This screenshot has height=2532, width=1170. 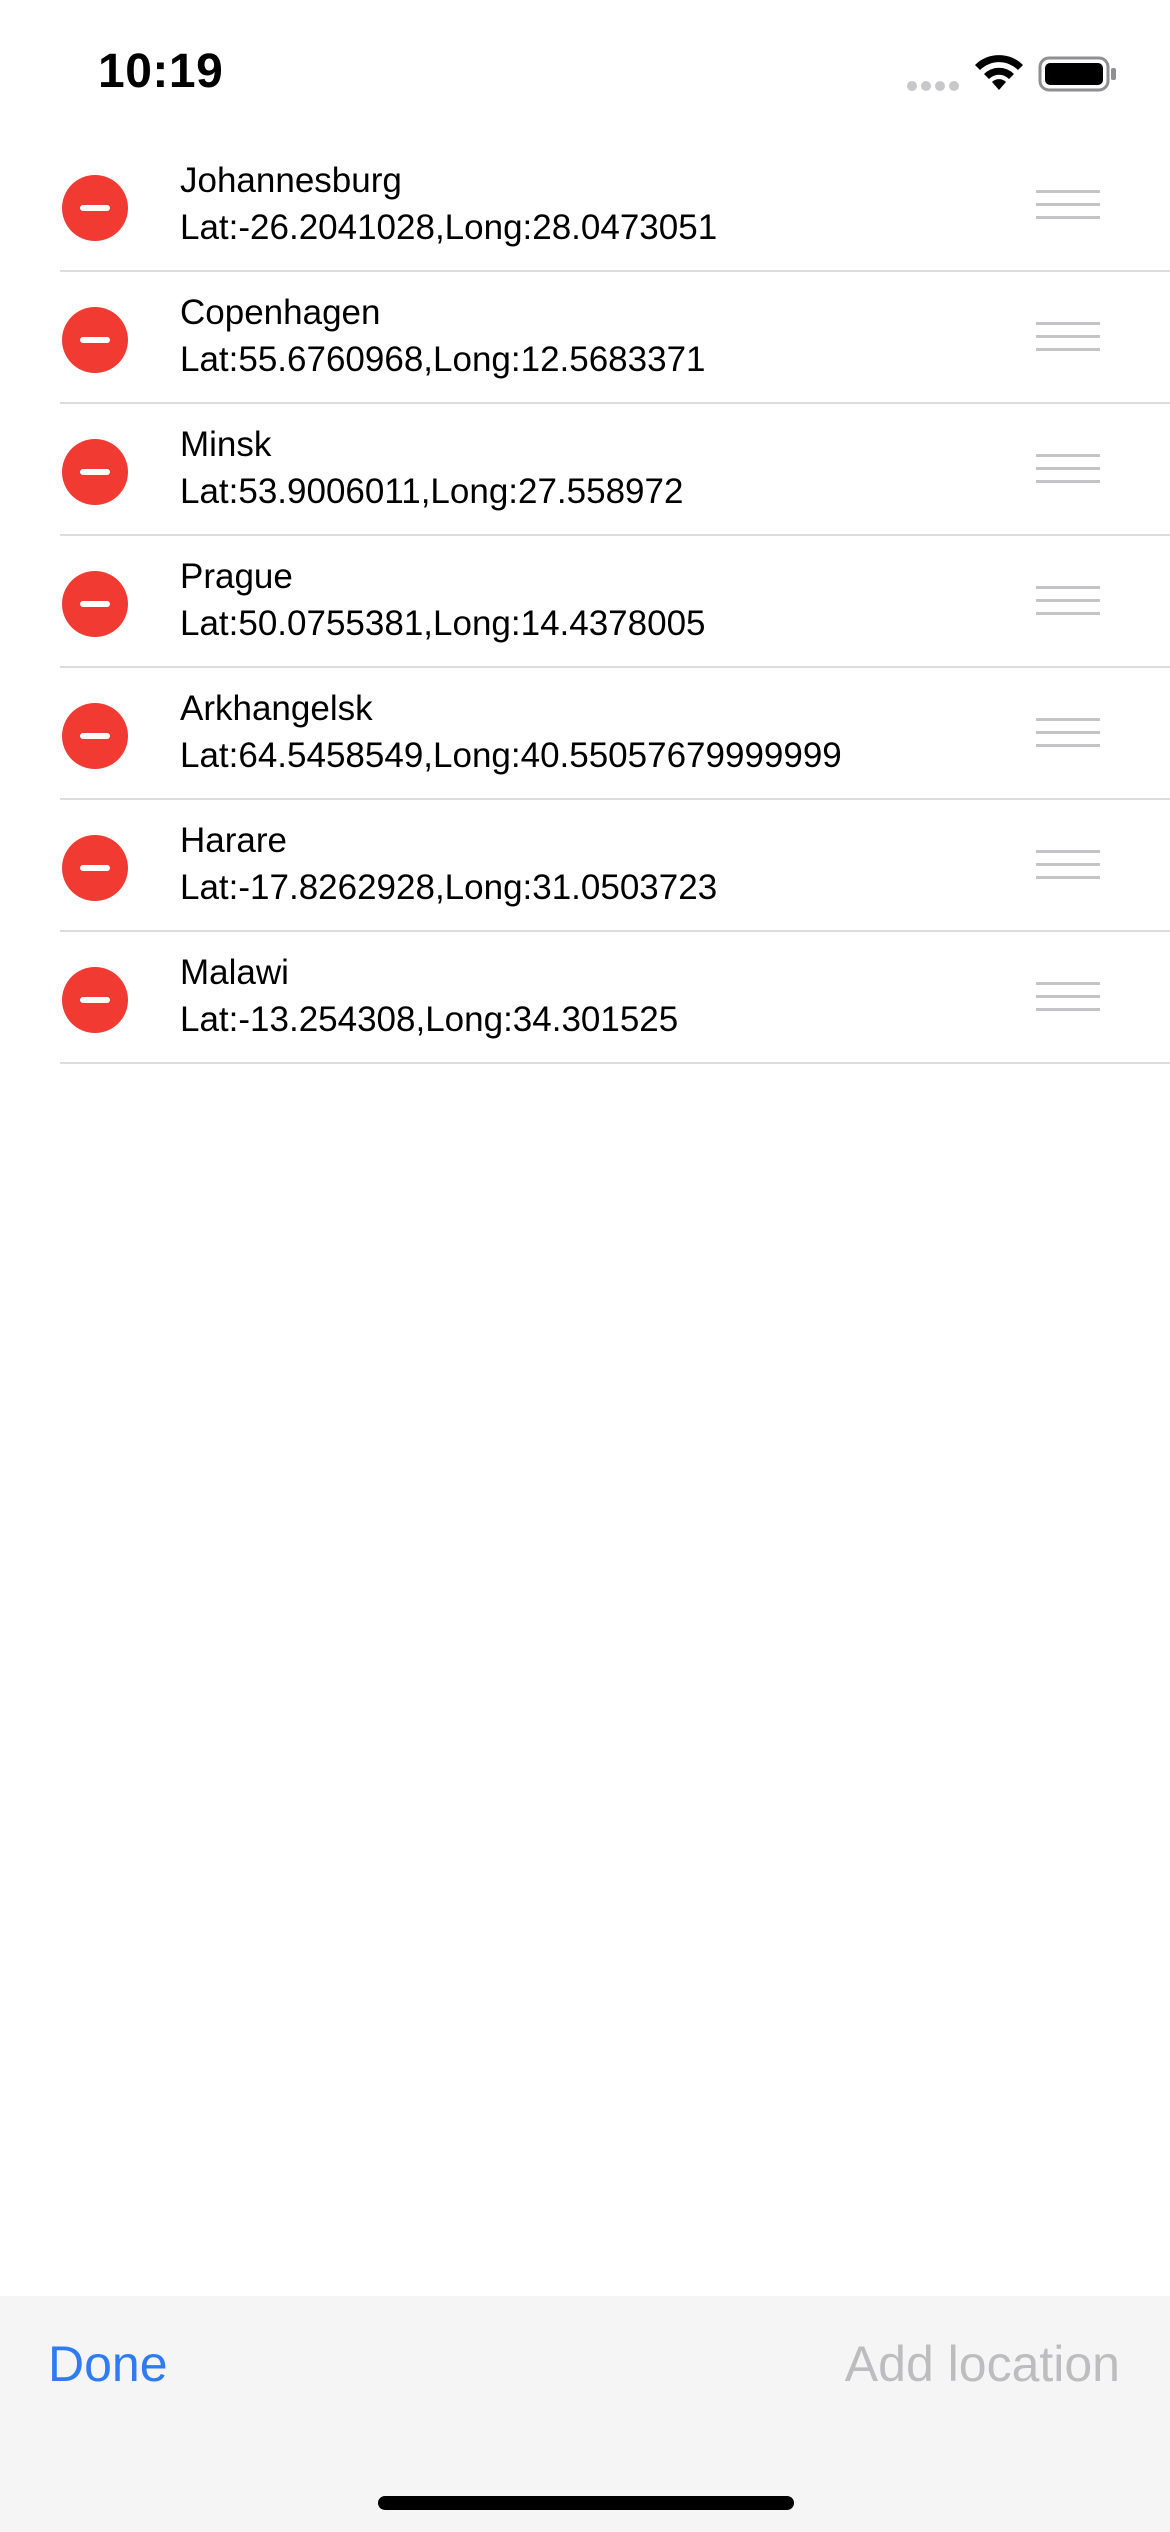 What do you see at coordinates (236, 576) in the screenshot?
I see `location-title: Prague` at bounding box center [236, 576].